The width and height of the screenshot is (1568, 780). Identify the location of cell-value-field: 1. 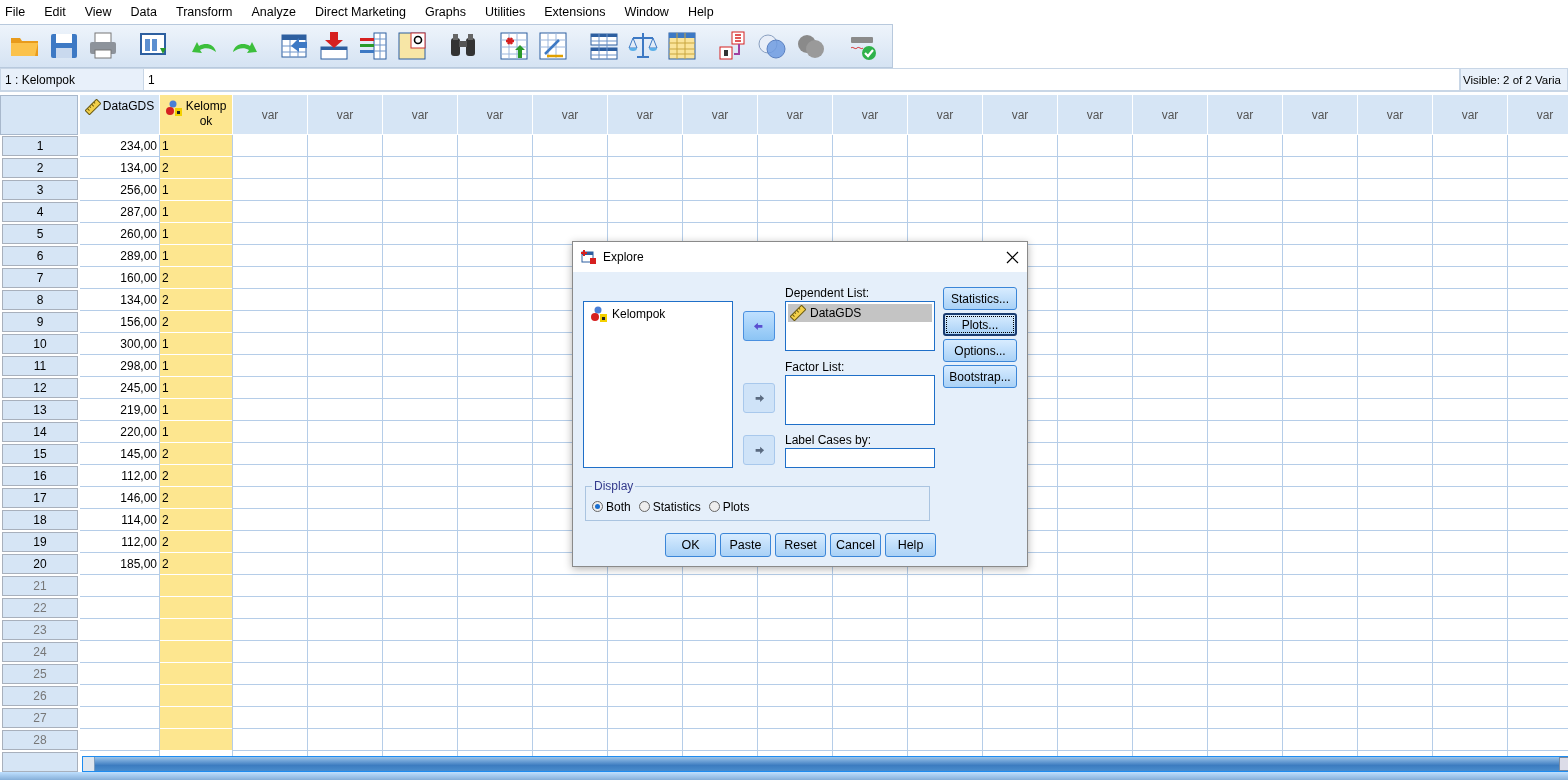
(802, 79).